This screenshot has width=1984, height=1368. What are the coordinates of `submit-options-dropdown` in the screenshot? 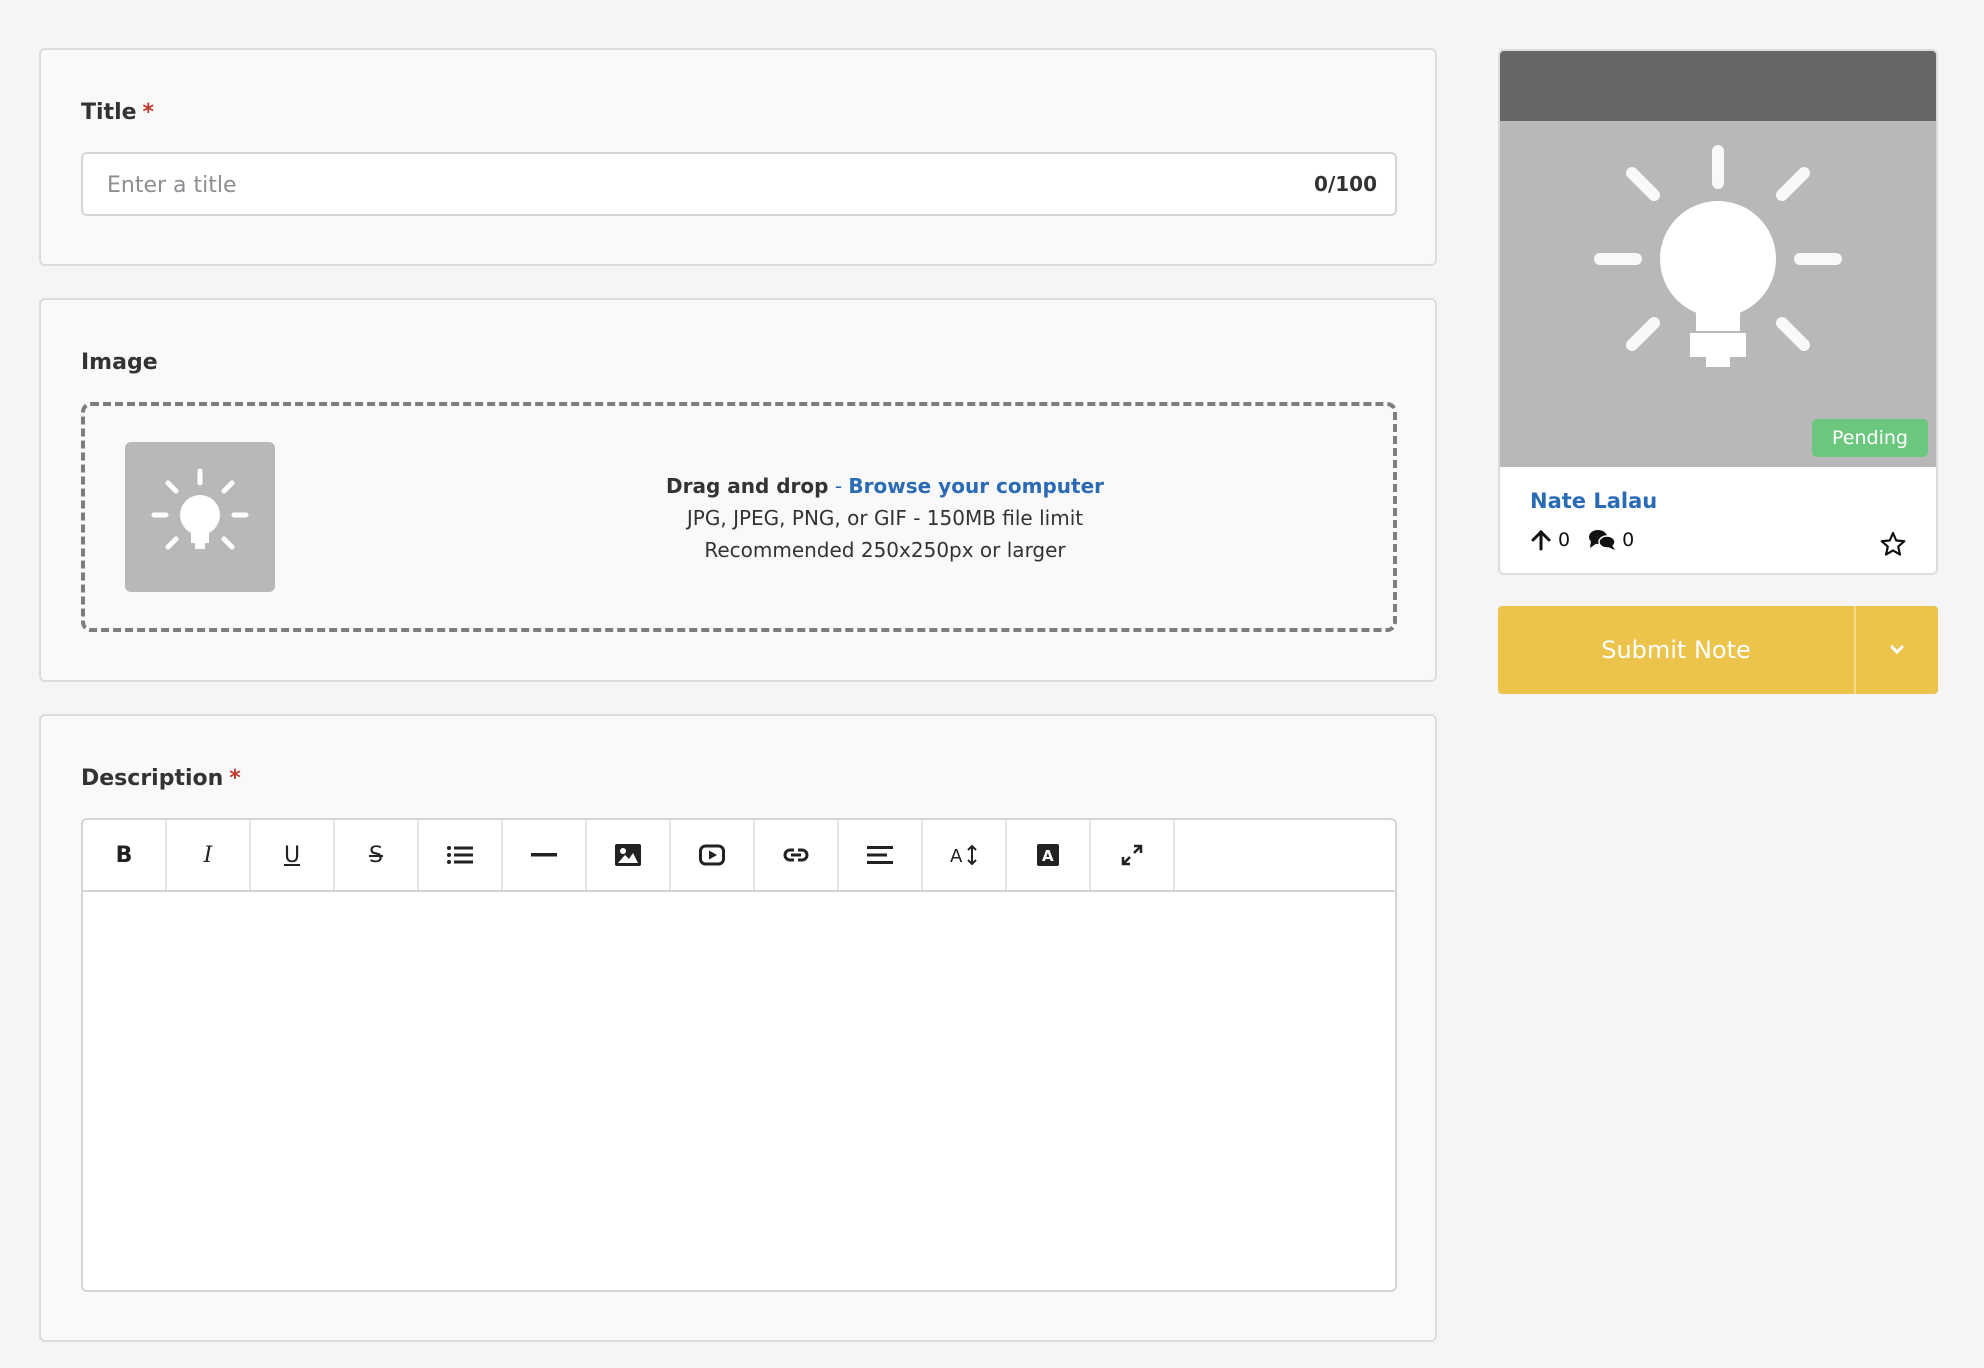 It's located at (1897, 650).